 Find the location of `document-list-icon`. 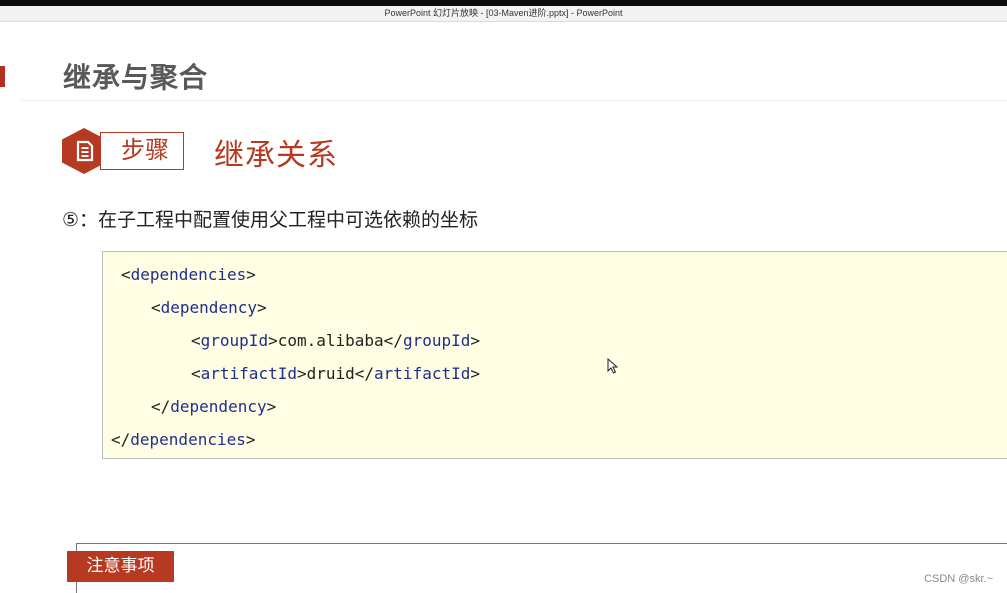

document-list-icon is located at coordinates (85, 151).